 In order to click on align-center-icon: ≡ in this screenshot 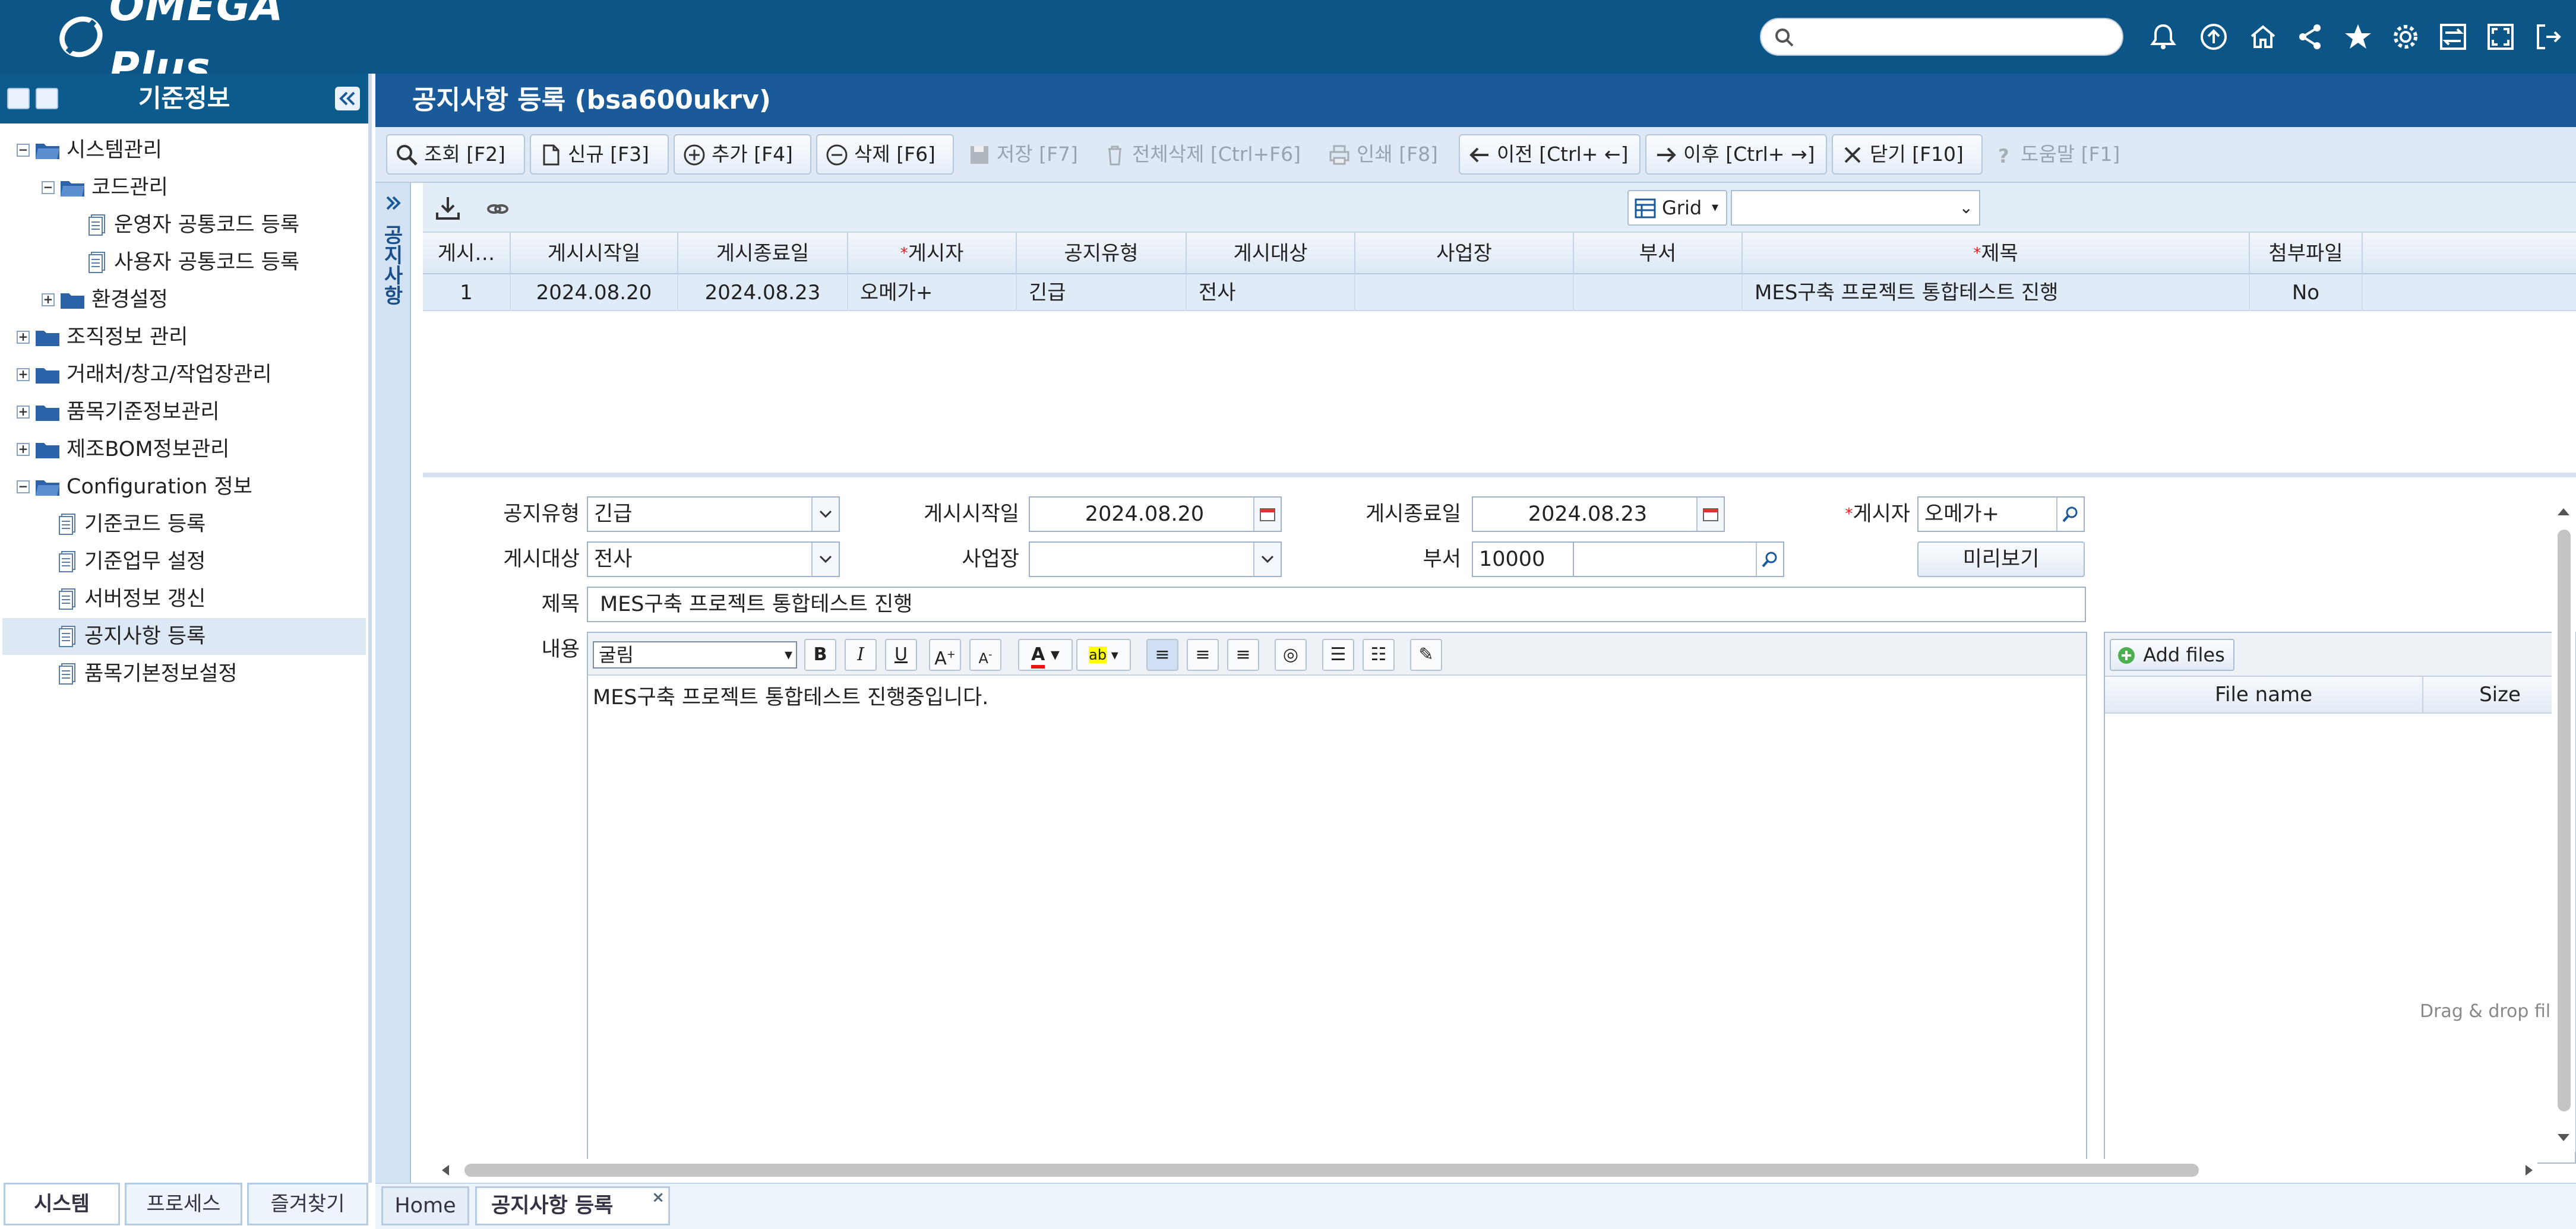, I will do `click(1203, 655)`.